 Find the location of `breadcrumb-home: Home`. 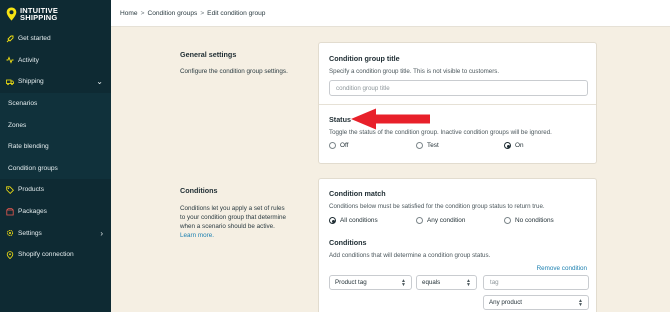

breadcrumb-home: Home is located at coordinates (129, 13).